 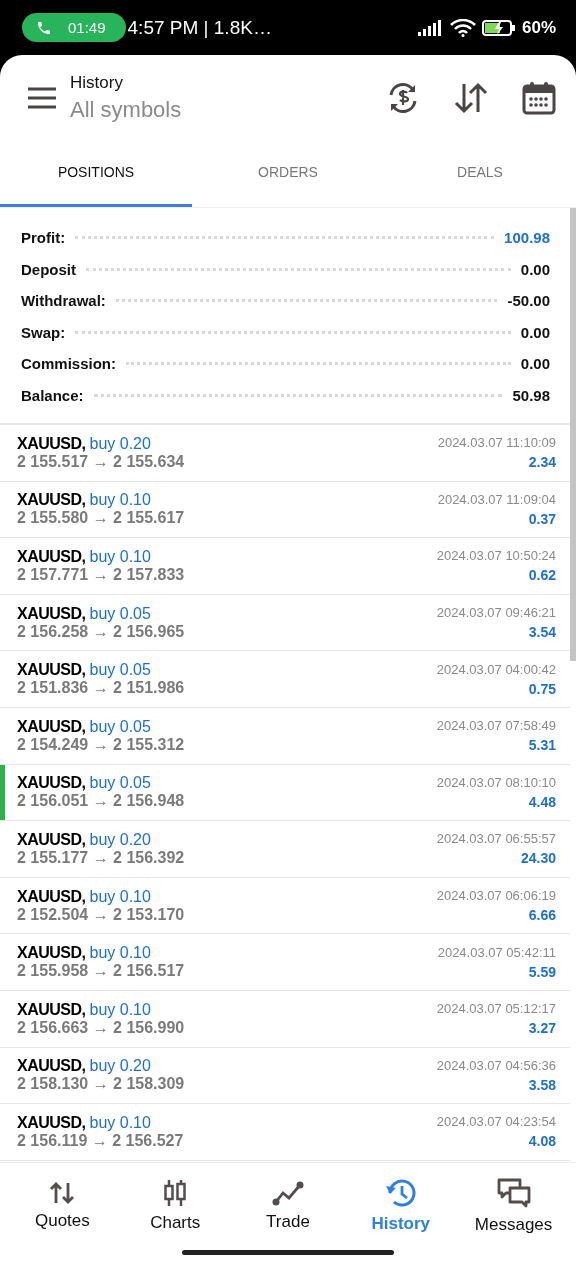 I want to click on trade-time: 2024.03.07 10:50:24, so click(x=496, y=556).